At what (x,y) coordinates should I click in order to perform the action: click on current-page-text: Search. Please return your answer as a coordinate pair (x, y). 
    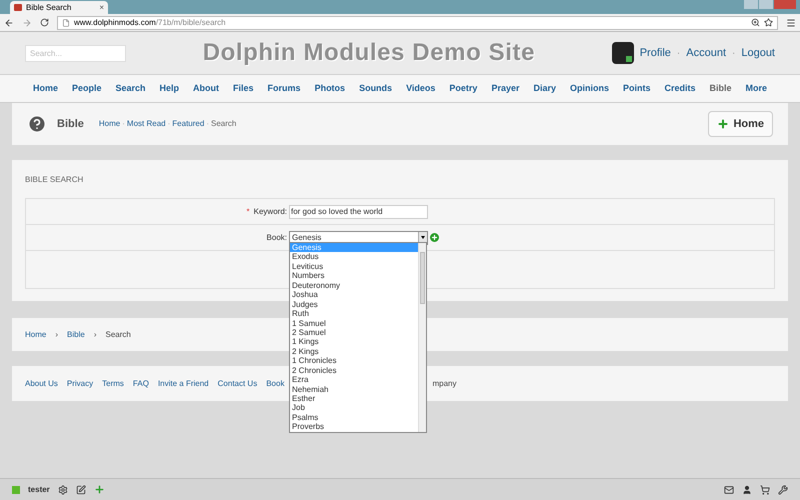
    Looking at the image, I should click on (118, 334).